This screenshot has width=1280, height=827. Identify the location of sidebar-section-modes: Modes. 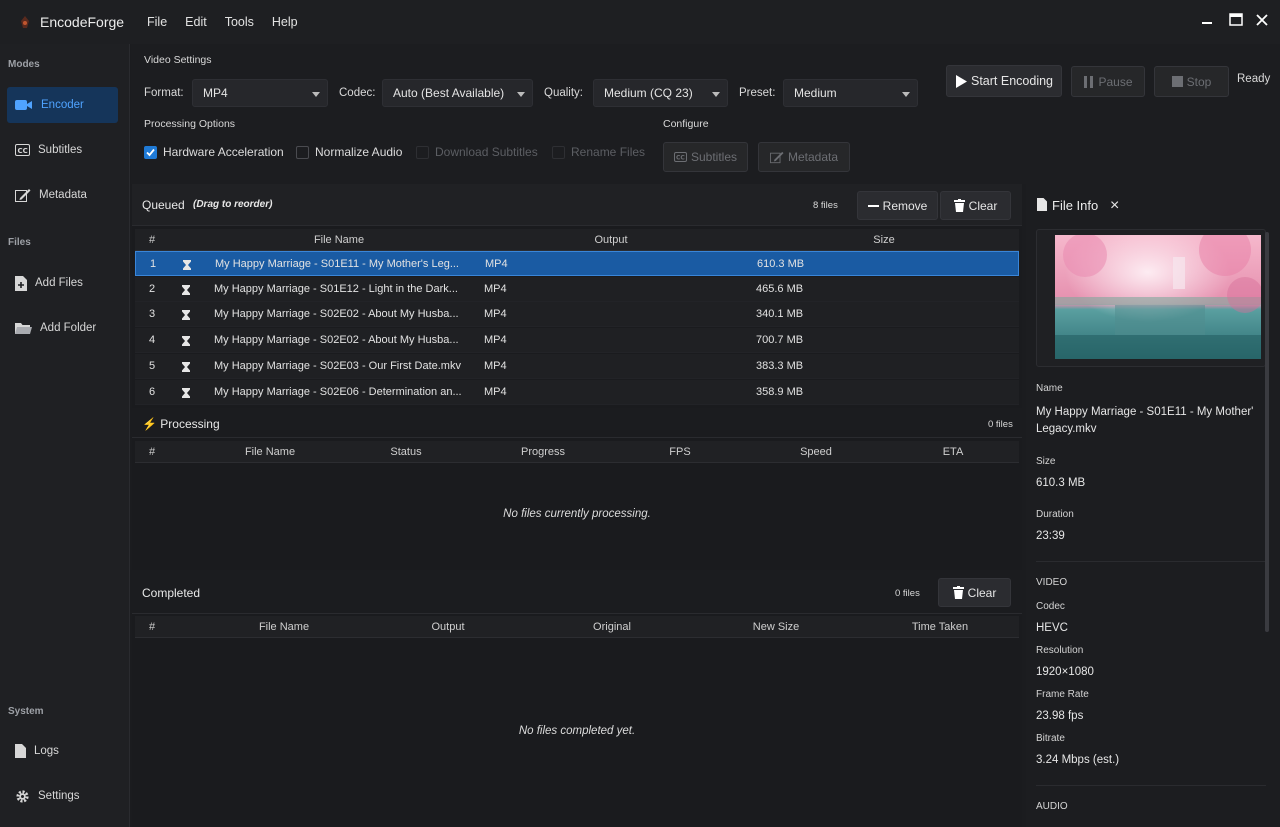
(24, 64).